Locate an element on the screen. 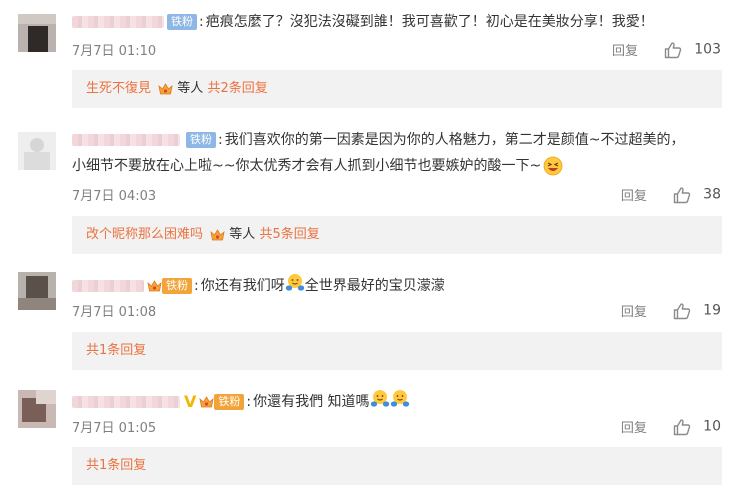 This screenshot has height=490, width=735. comment-text: 铁粉: 你还有我们呀 全世界最好的宝贝濛濛 is located at coordinates (258, 286).